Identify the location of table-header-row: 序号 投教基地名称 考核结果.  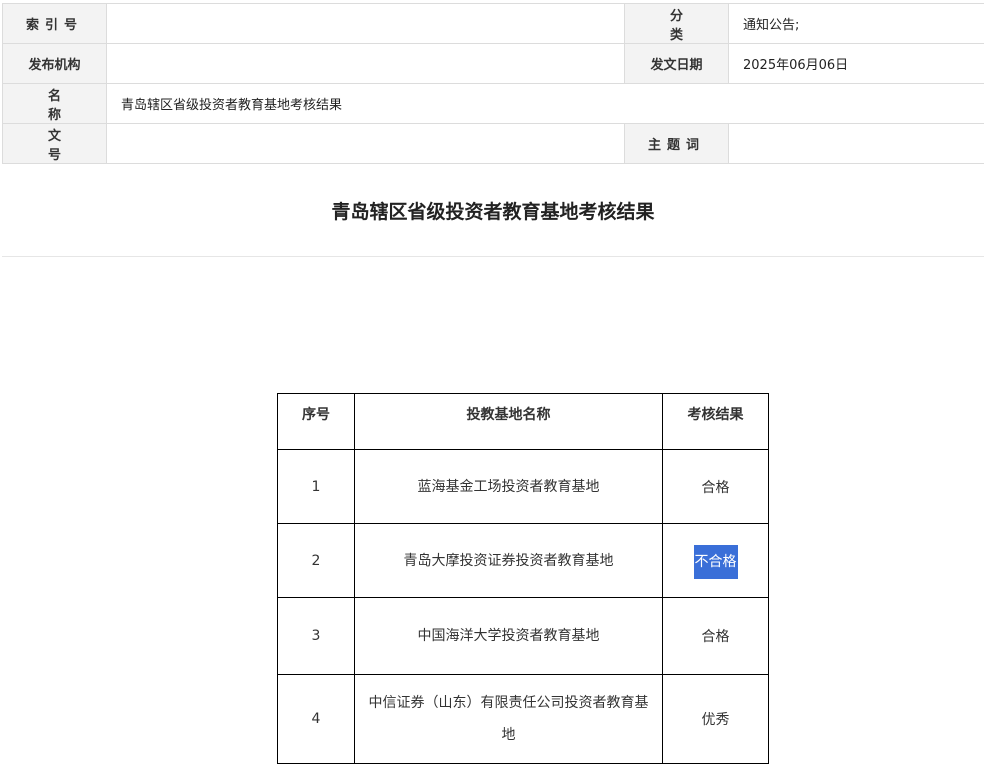
(523, 421).